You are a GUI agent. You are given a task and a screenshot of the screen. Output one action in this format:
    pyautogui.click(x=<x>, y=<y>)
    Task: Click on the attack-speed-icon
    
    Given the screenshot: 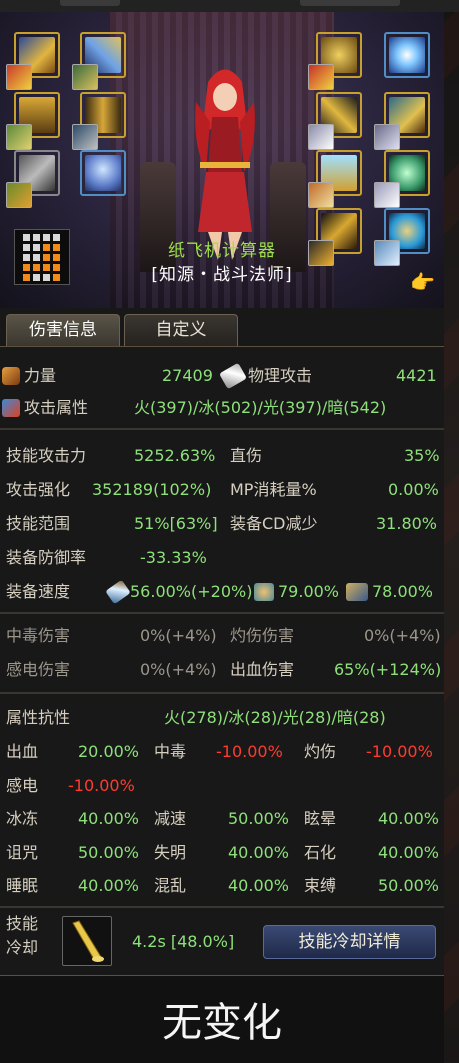 What is the action you would take?
    pyautogui.click(x=118, y=592)
    